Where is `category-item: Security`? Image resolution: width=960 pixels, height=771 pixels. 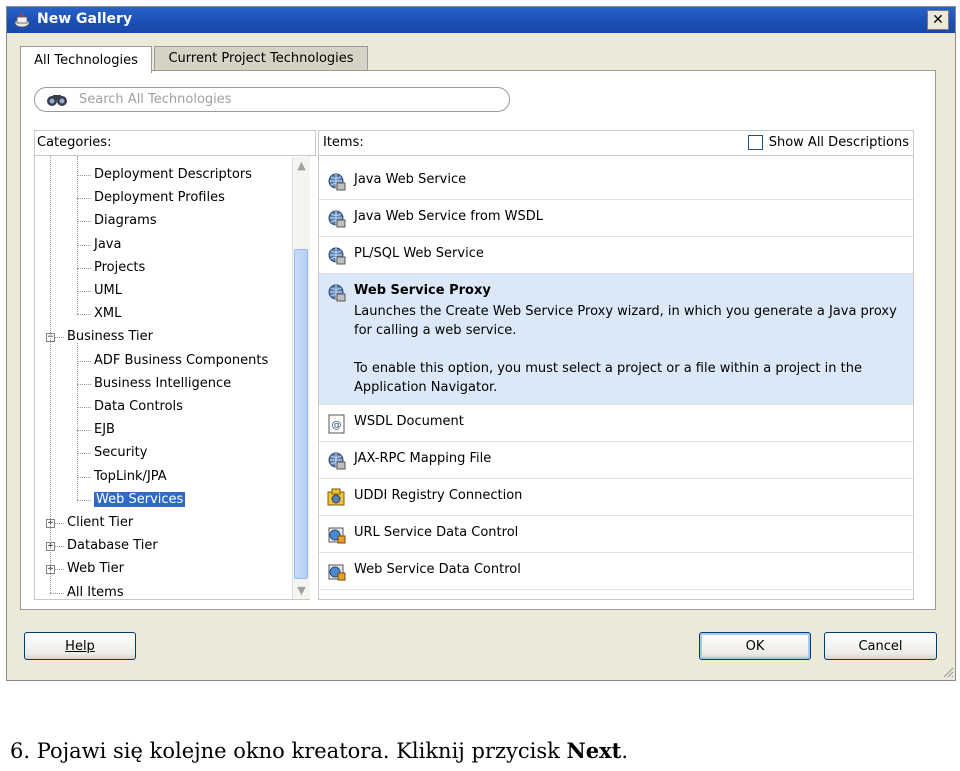 category-item: Security is located at coordinates (120, 453).